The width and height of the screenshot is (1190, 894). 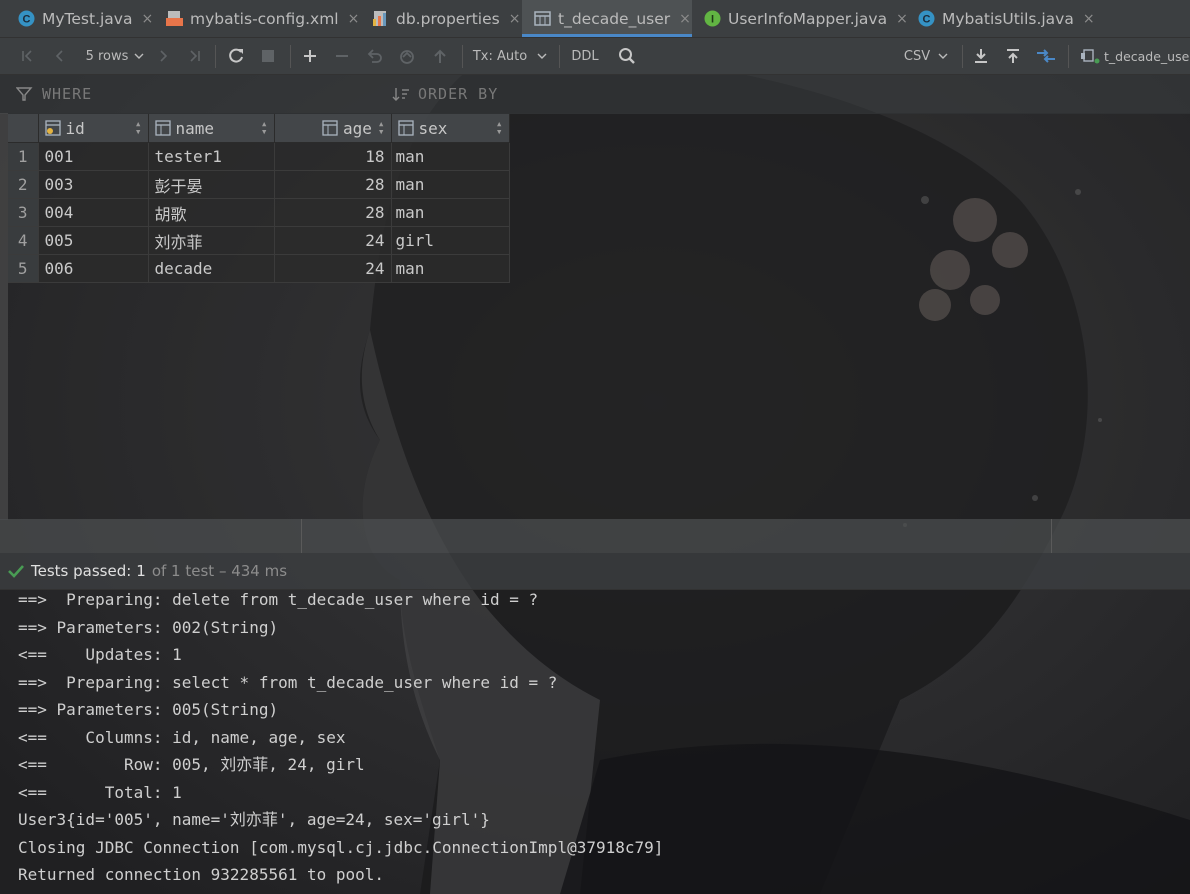 I want to click on tab-mybatis-config-xml: mybatis-config.xml ×, so click(x=259, y=18).